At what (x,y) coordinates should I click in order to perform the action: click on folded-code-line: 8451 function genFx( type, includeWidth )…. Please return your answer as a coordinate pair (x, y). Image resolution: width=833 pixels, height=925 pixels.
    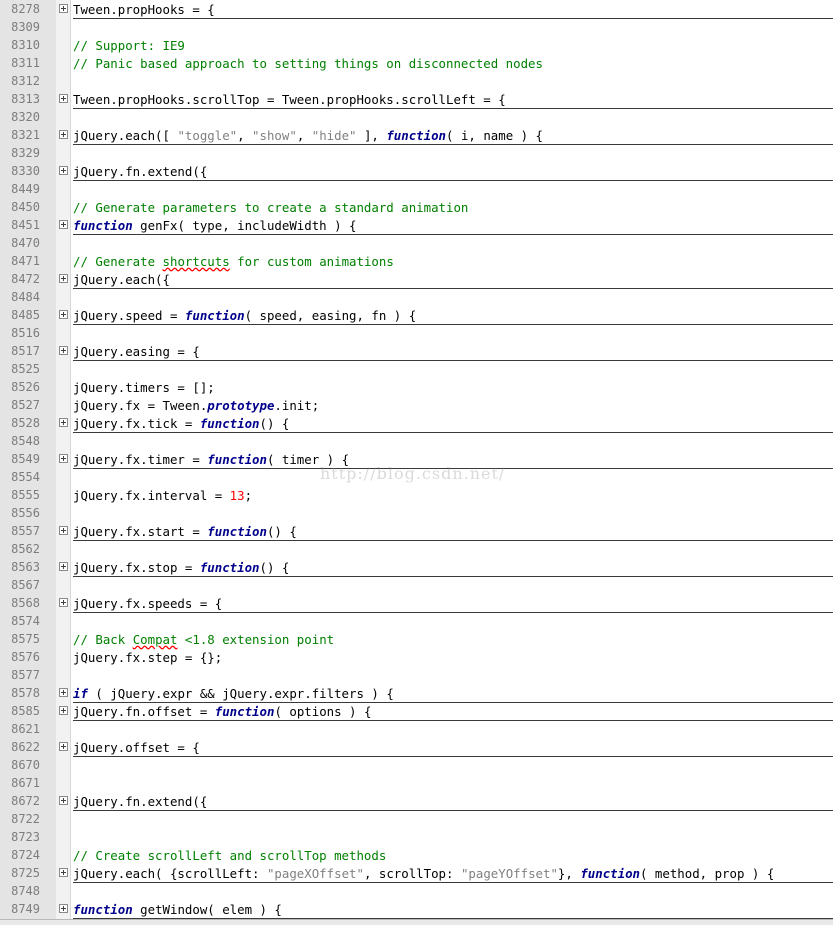
    Looking at the image, I should click on (416, 226).